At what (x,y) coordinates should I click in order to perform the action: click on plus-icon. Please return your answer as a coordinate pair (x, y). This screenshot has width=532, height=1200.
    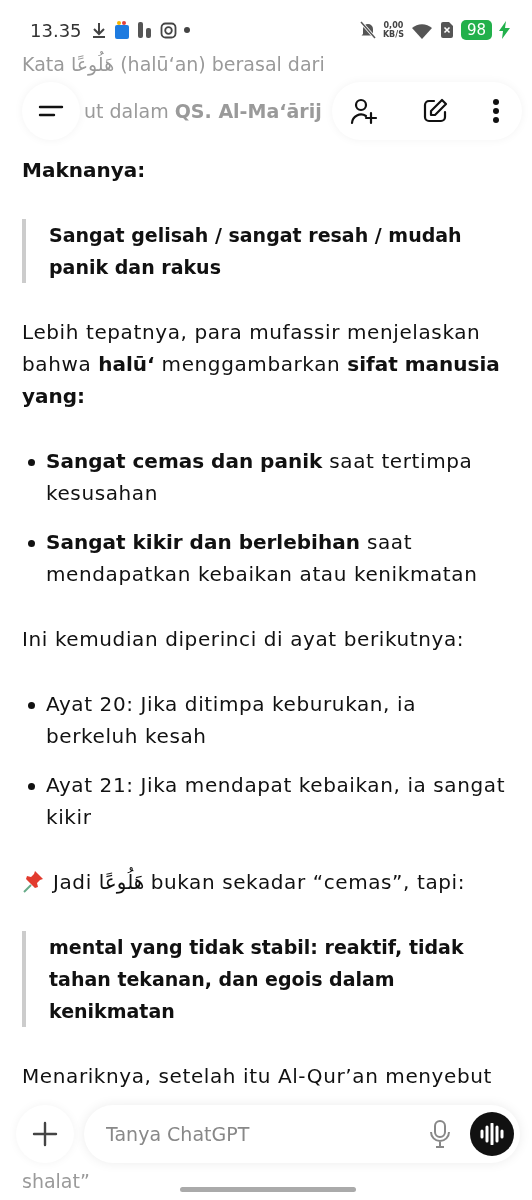
    Looking at the image, I should click on (45, 1134).